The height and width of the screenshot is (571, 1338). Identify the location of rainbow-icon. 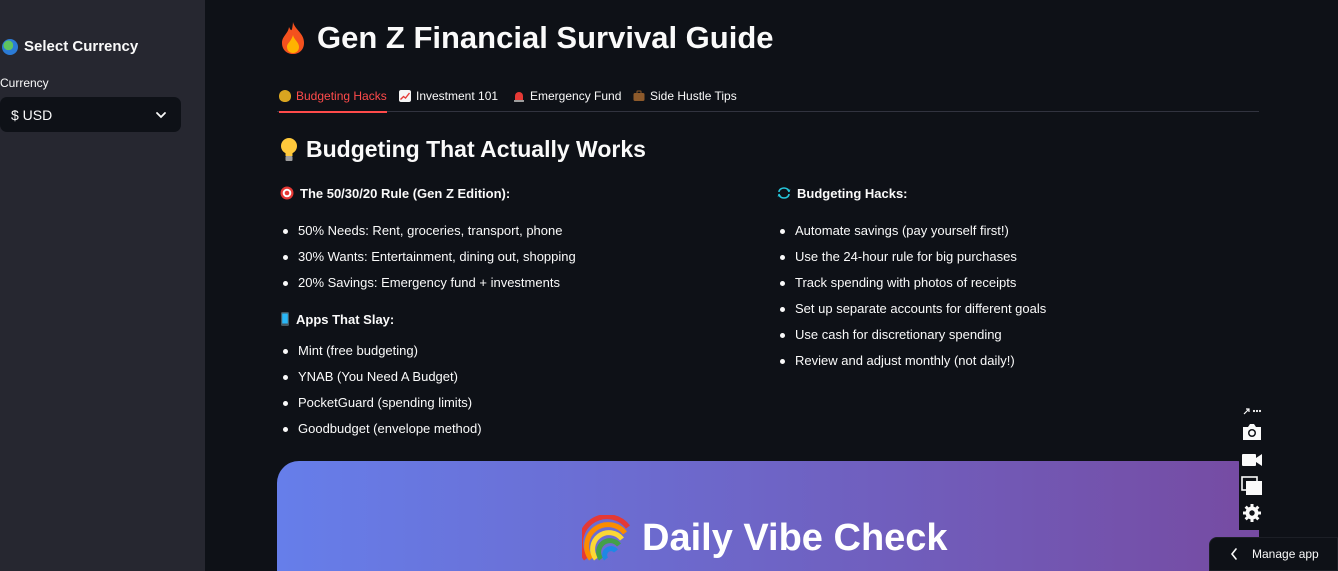
(606, 538).